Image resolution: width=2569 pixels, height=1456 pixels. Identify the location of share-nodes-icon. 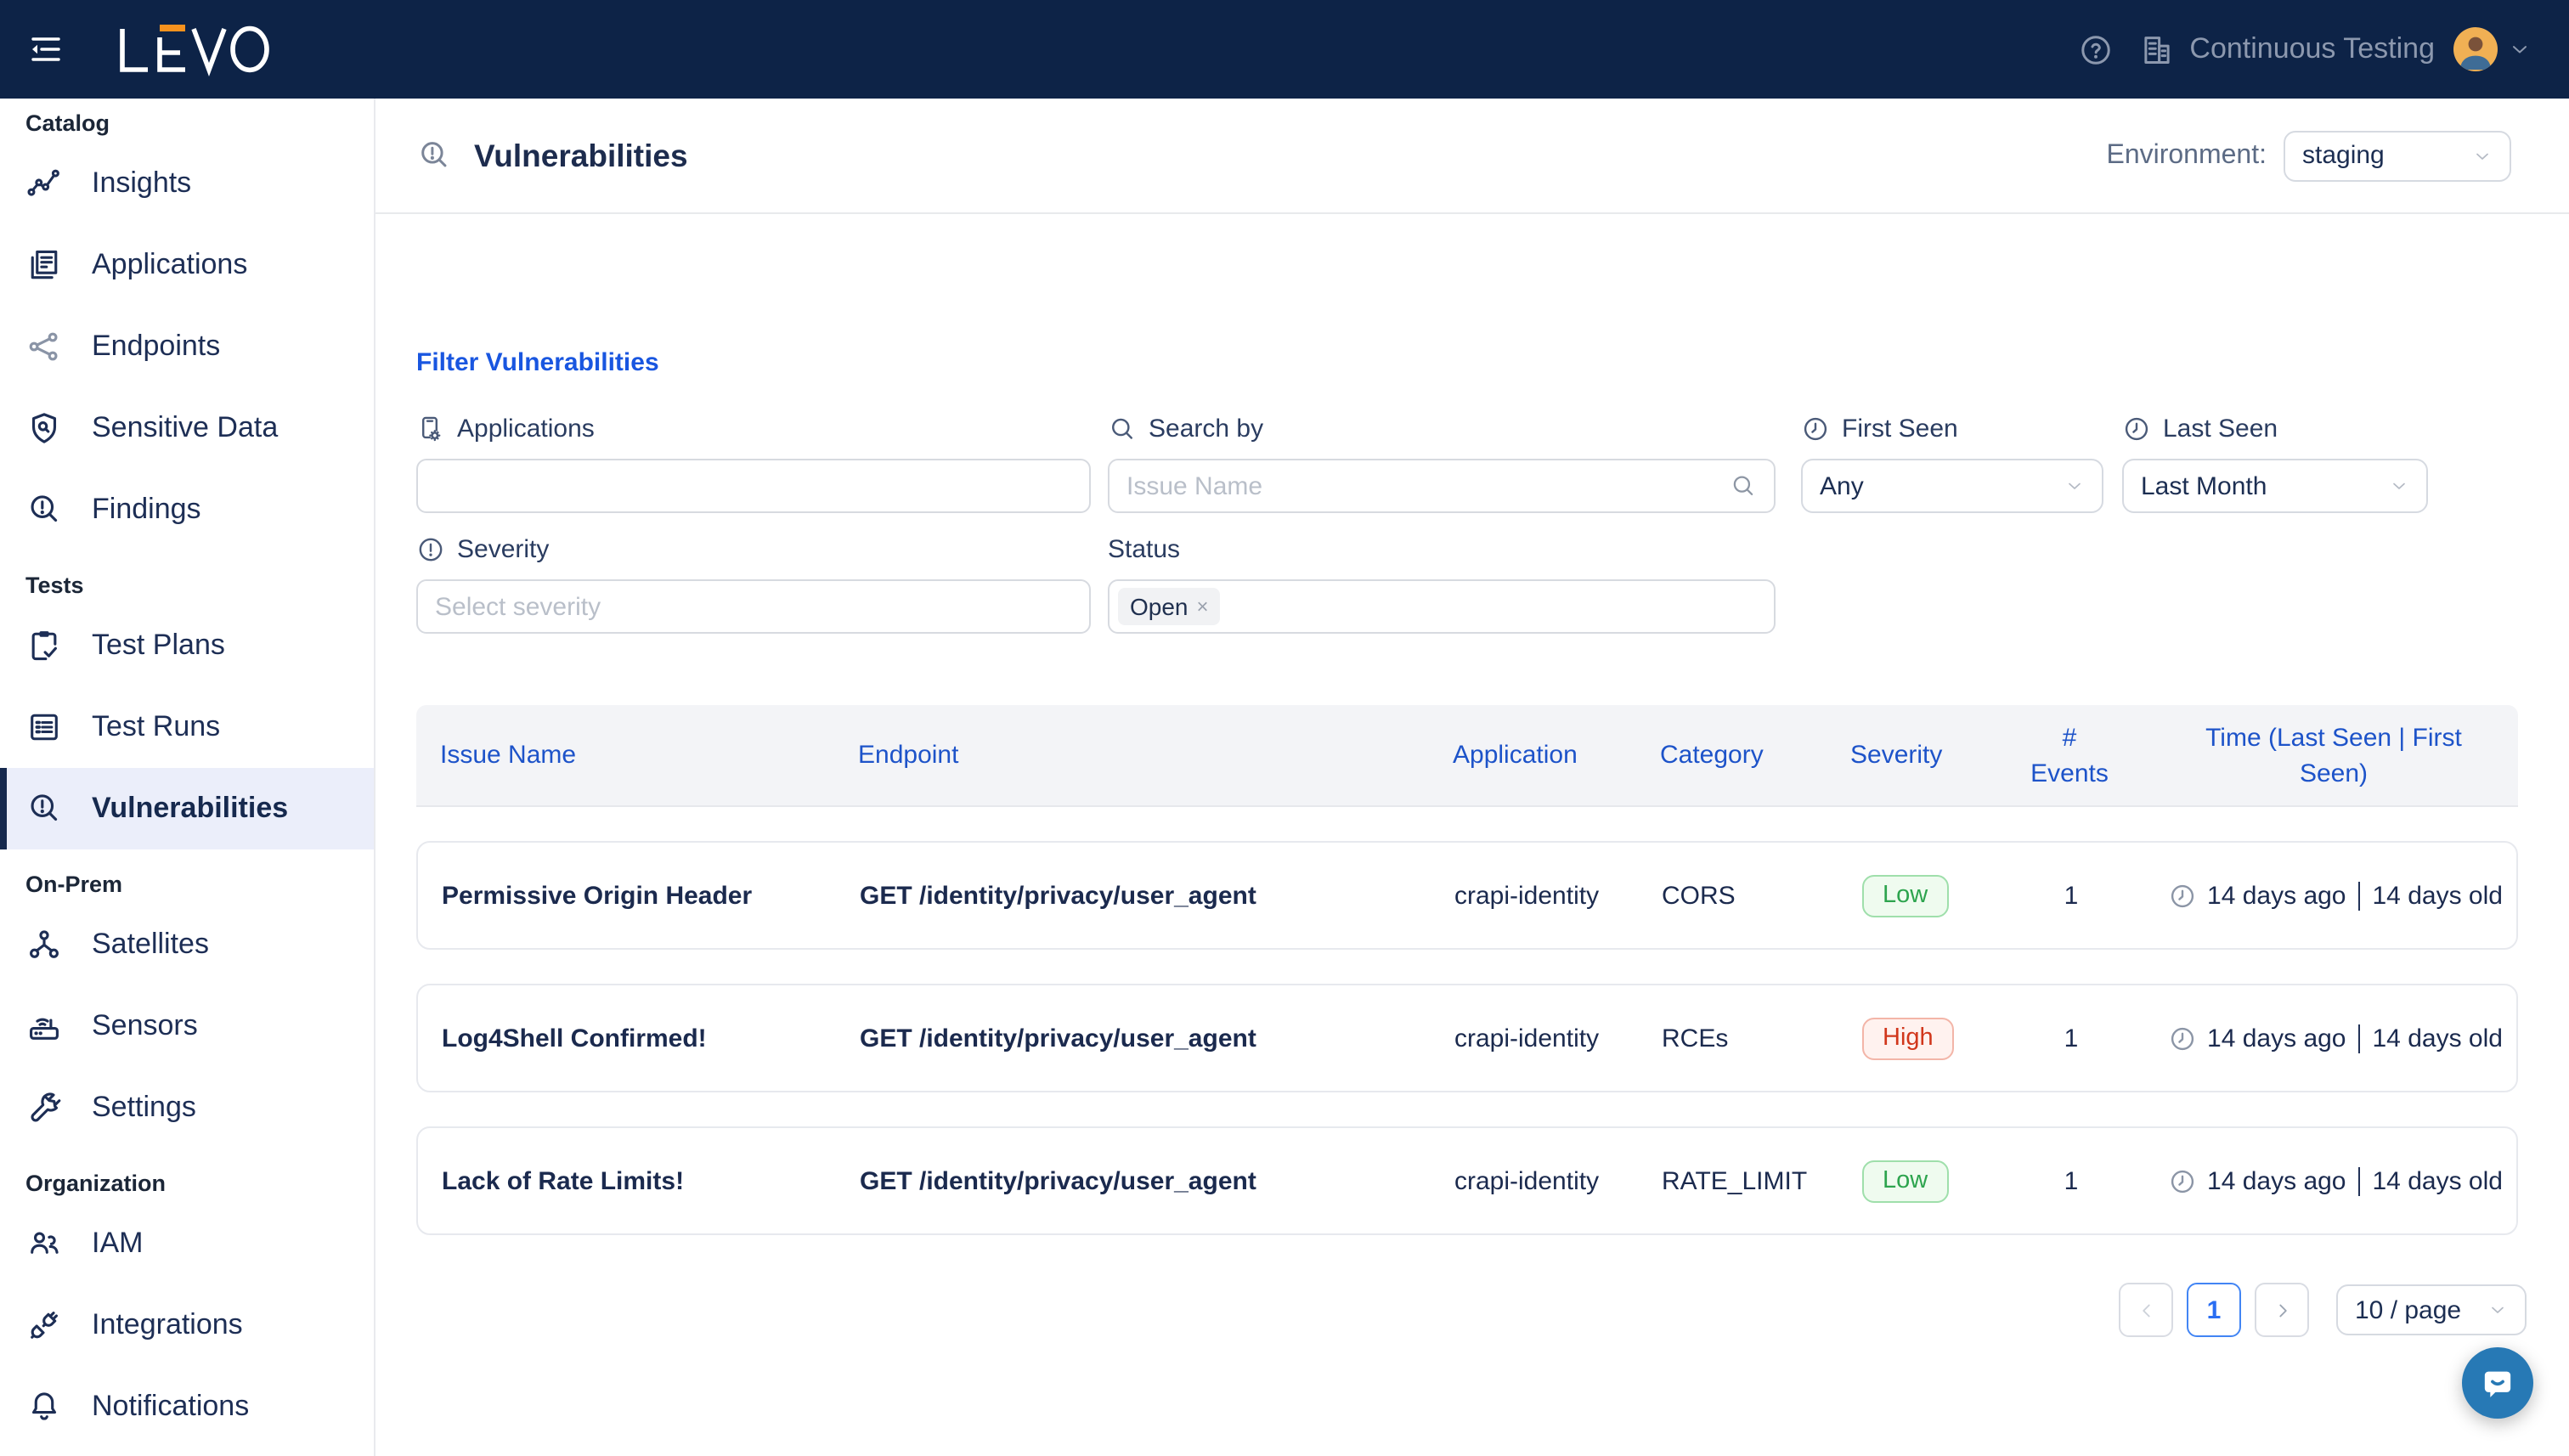
(44, 346).